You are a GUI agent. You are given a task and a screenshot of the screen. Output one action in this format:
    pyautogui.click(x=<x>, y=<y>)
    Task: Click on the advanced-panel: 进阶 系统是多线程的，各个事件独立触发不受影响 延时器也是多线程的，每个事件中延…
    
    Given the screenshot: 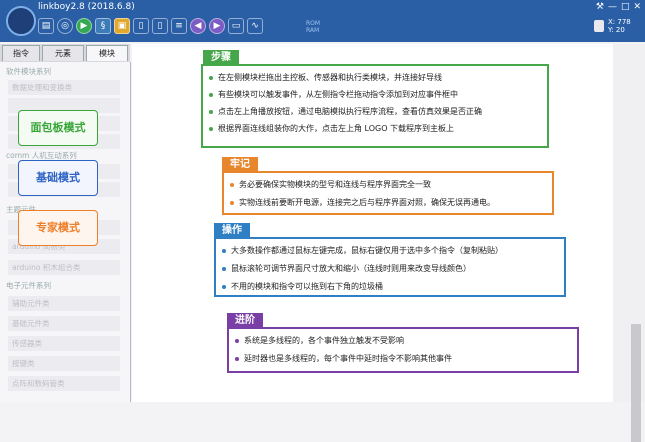 What is the action you would take?
    pyautogui.click(x=403, y=343)
    